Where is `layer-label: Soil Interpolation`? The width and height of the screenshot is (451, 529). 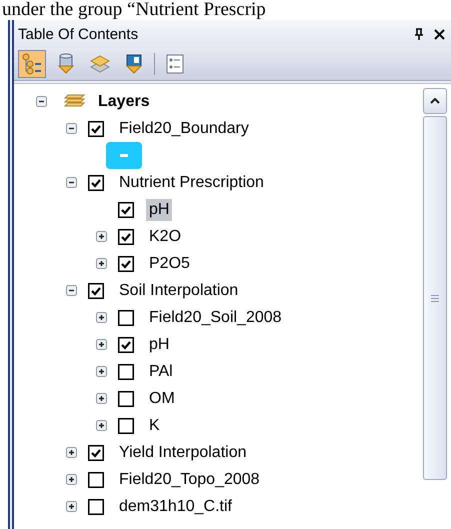 layer-label: Soil Interpolation is located at coordinates (179, 291).